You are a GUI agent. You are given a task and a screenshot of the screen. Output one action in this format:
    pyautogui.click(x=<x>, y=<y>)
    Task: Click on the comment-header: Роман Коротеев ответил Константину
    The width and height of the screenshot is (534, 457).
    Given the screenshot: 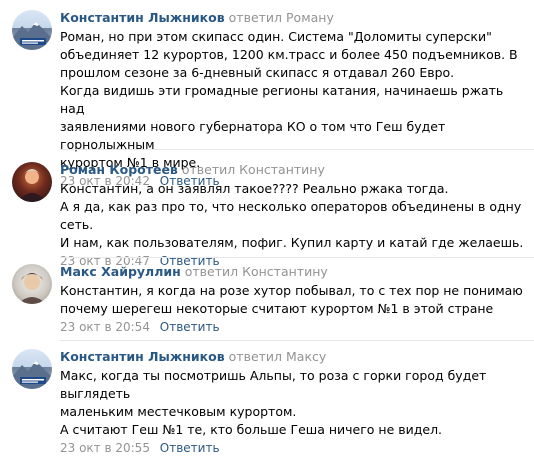 What is the action you would take?
    pyautogui.click(x=293, y=170)
    